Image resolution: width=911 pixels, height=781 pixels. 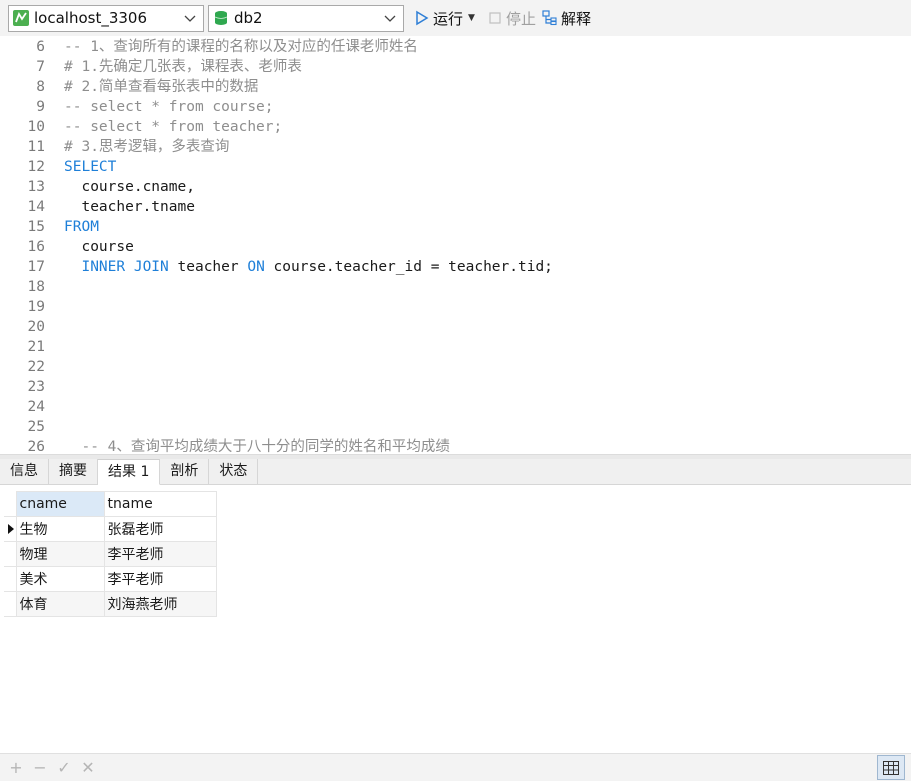 What do you see at coordinates (36, 167) in the screenshot?
I see `line-number: 12` at bounding box center [36, 167].